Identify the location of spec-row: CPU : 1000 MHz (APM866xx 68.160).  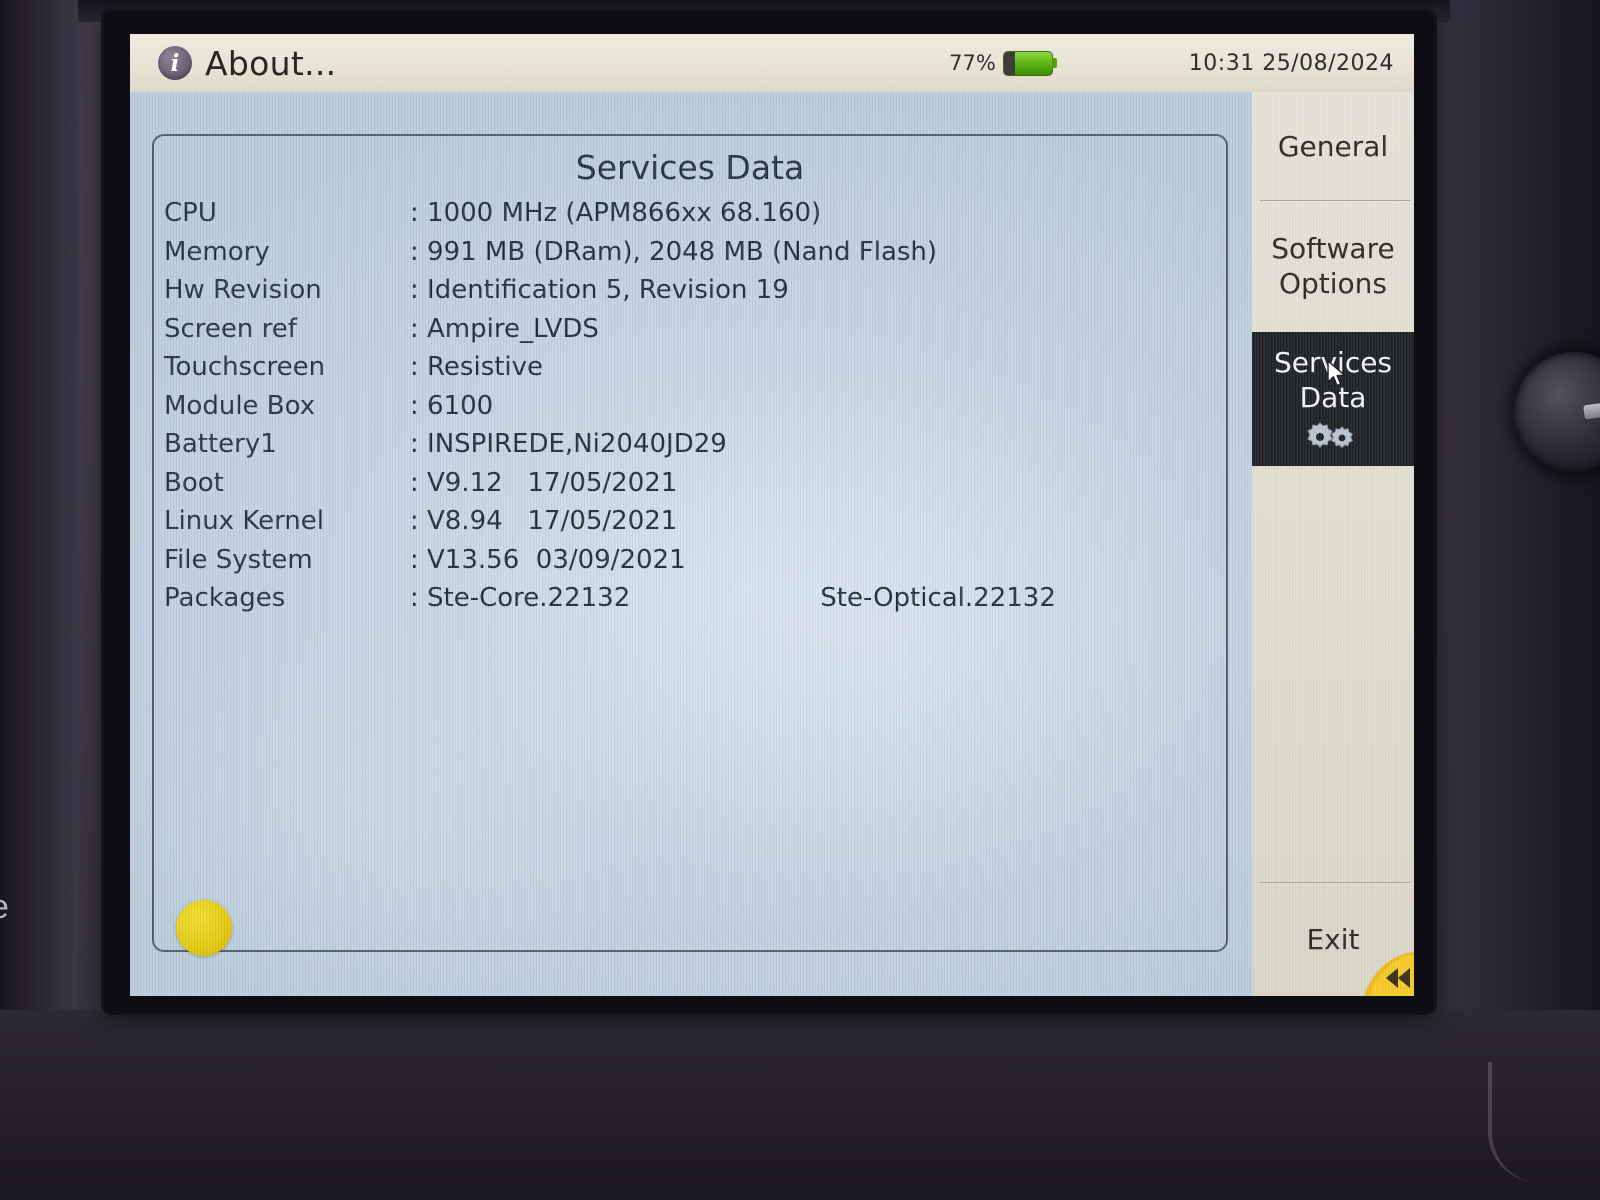
(690, 217).